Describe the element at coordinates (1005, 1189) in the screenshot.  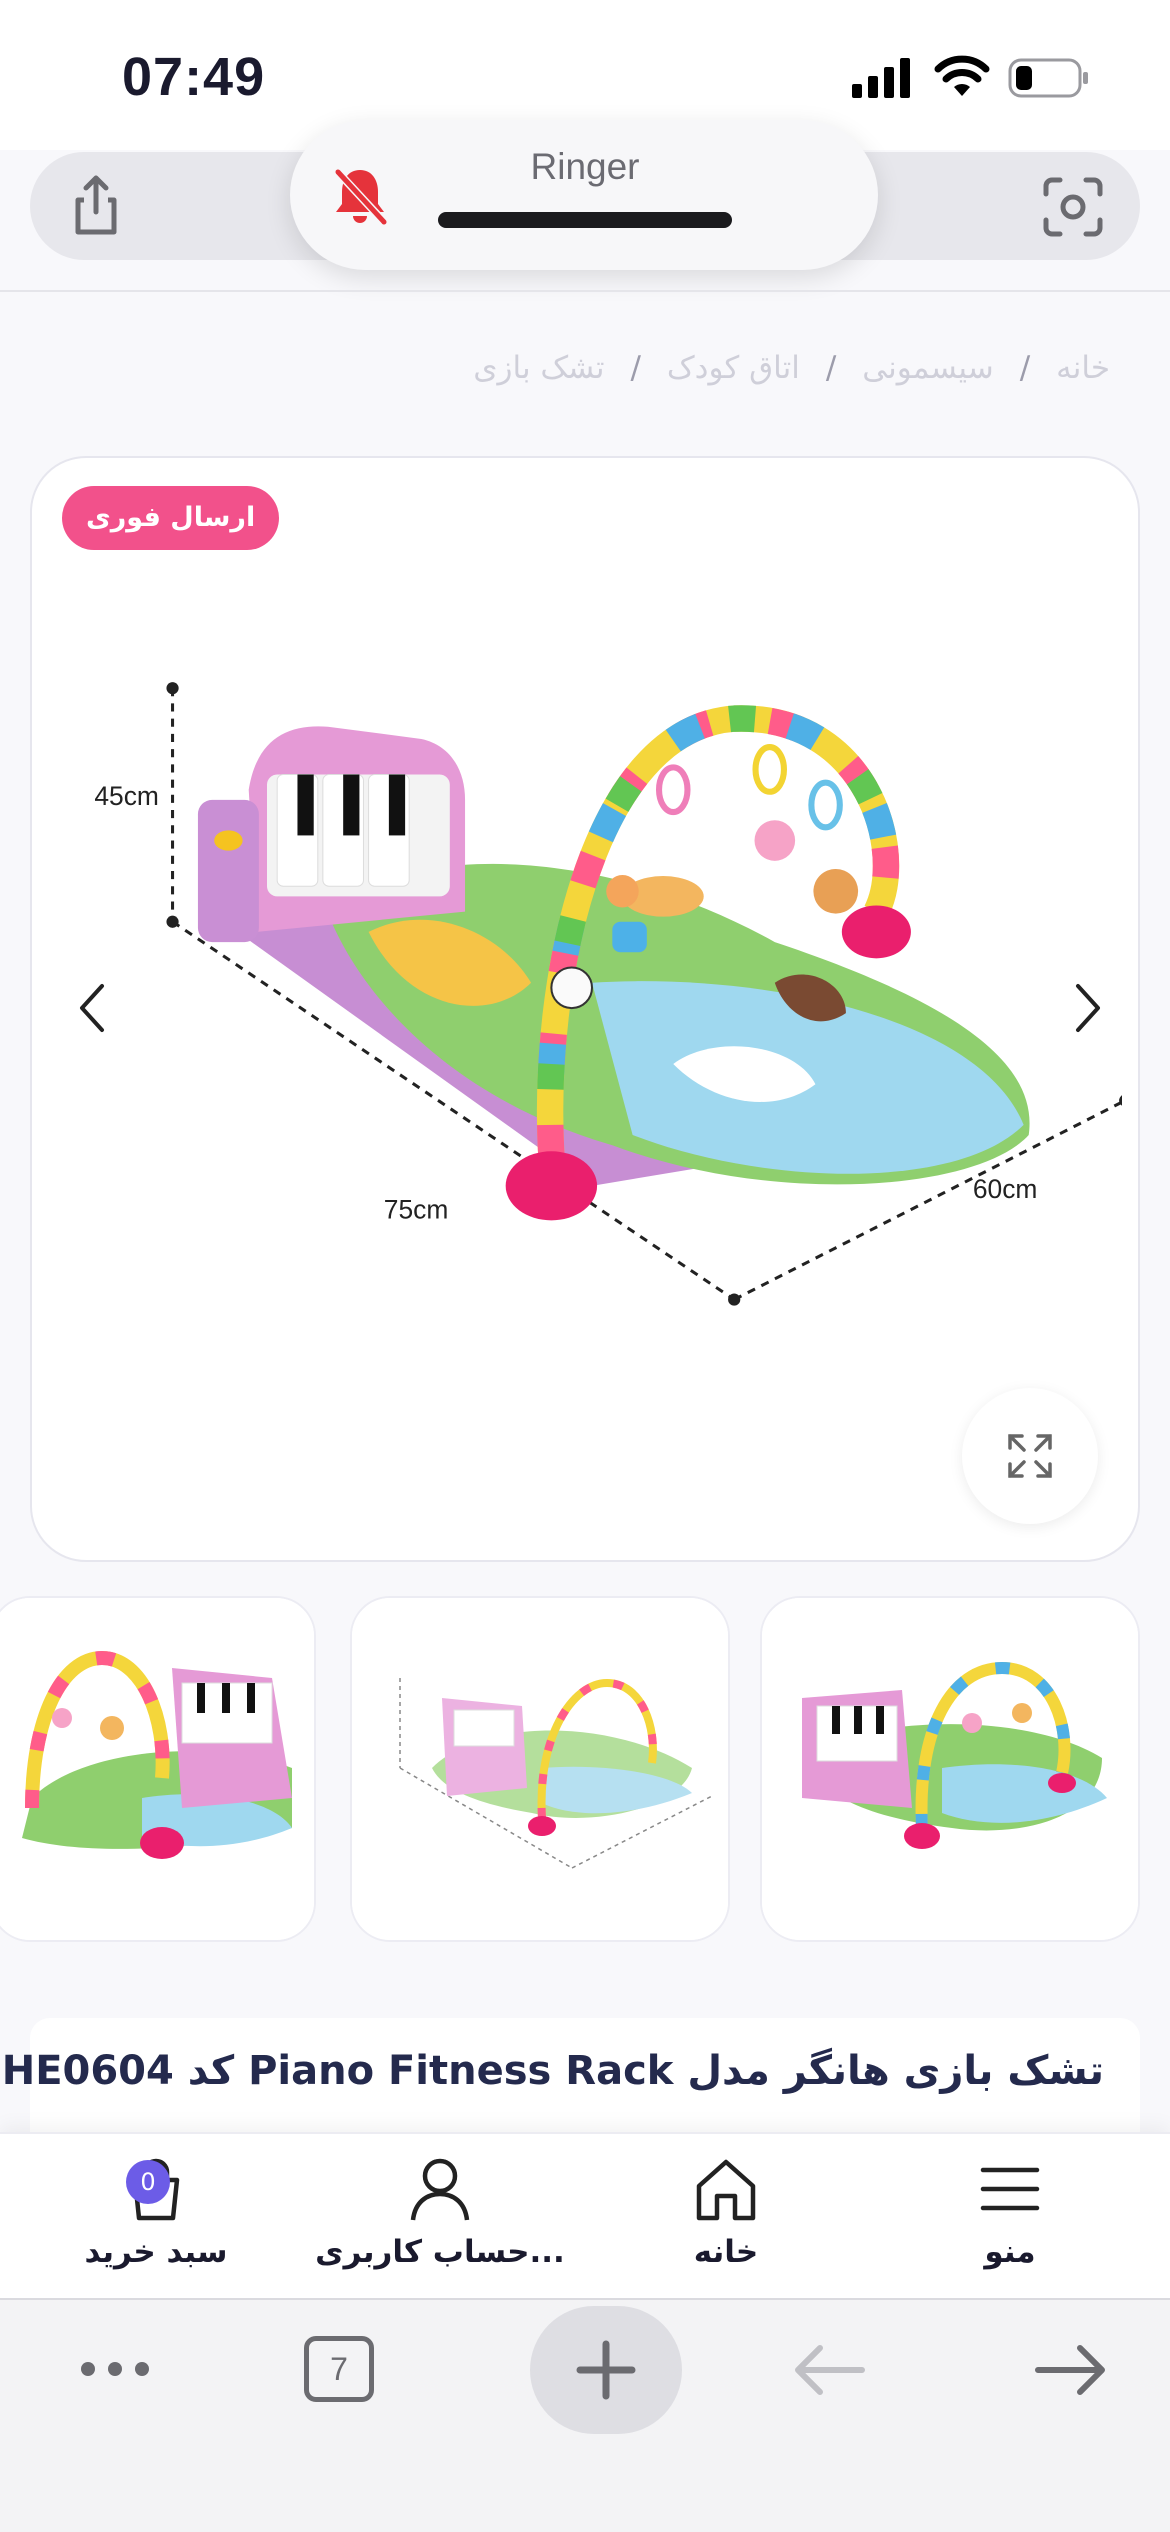
I see `dimension-width-label: 60cm` at that location.